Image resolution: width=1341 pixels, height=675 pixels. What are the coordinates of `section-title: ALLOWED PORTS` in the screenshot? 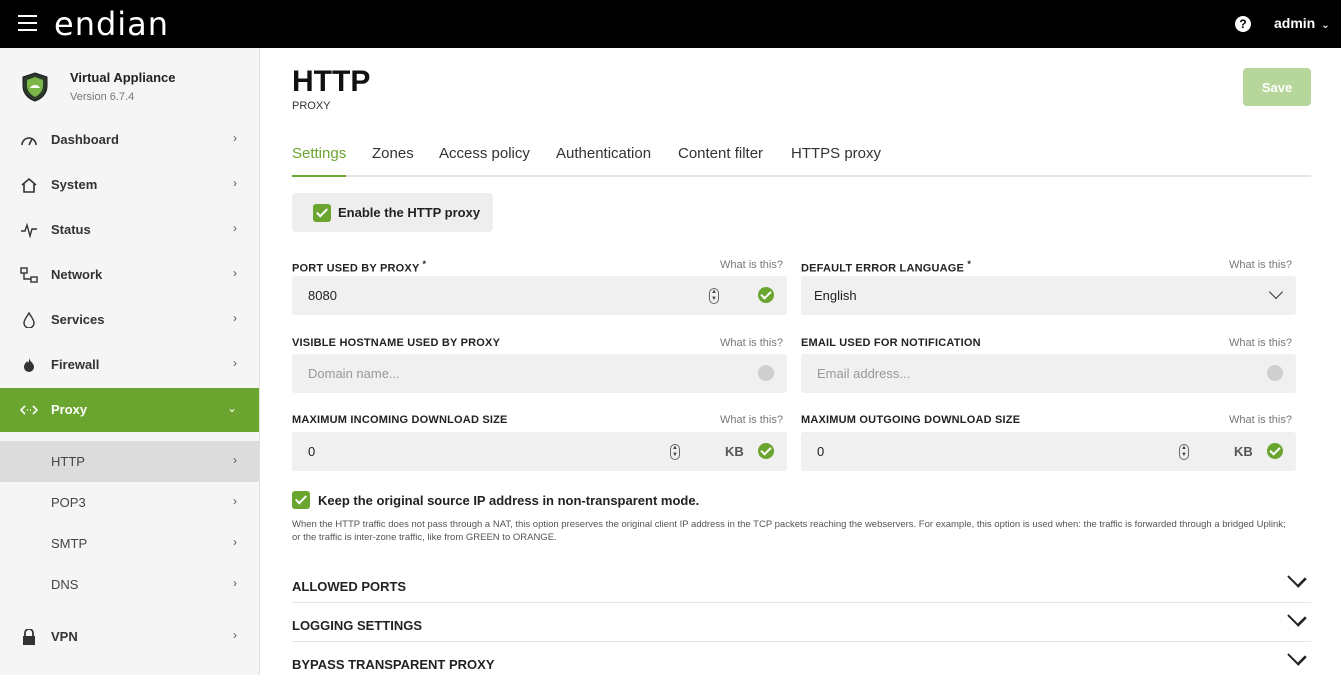 It's located at (349, 586).